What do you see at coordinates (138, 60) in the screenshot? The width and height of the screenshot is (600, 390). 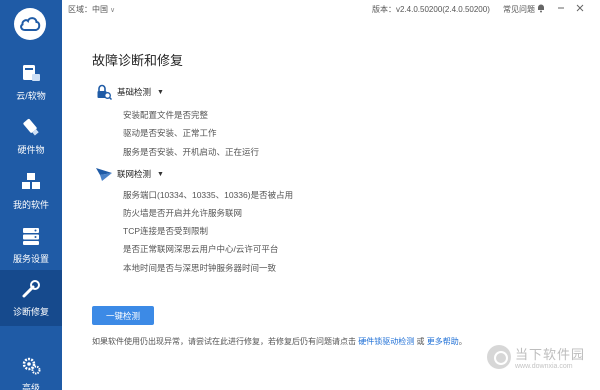 I see `page-title: 故障诊断和修复` at bounding box center [138, 60].